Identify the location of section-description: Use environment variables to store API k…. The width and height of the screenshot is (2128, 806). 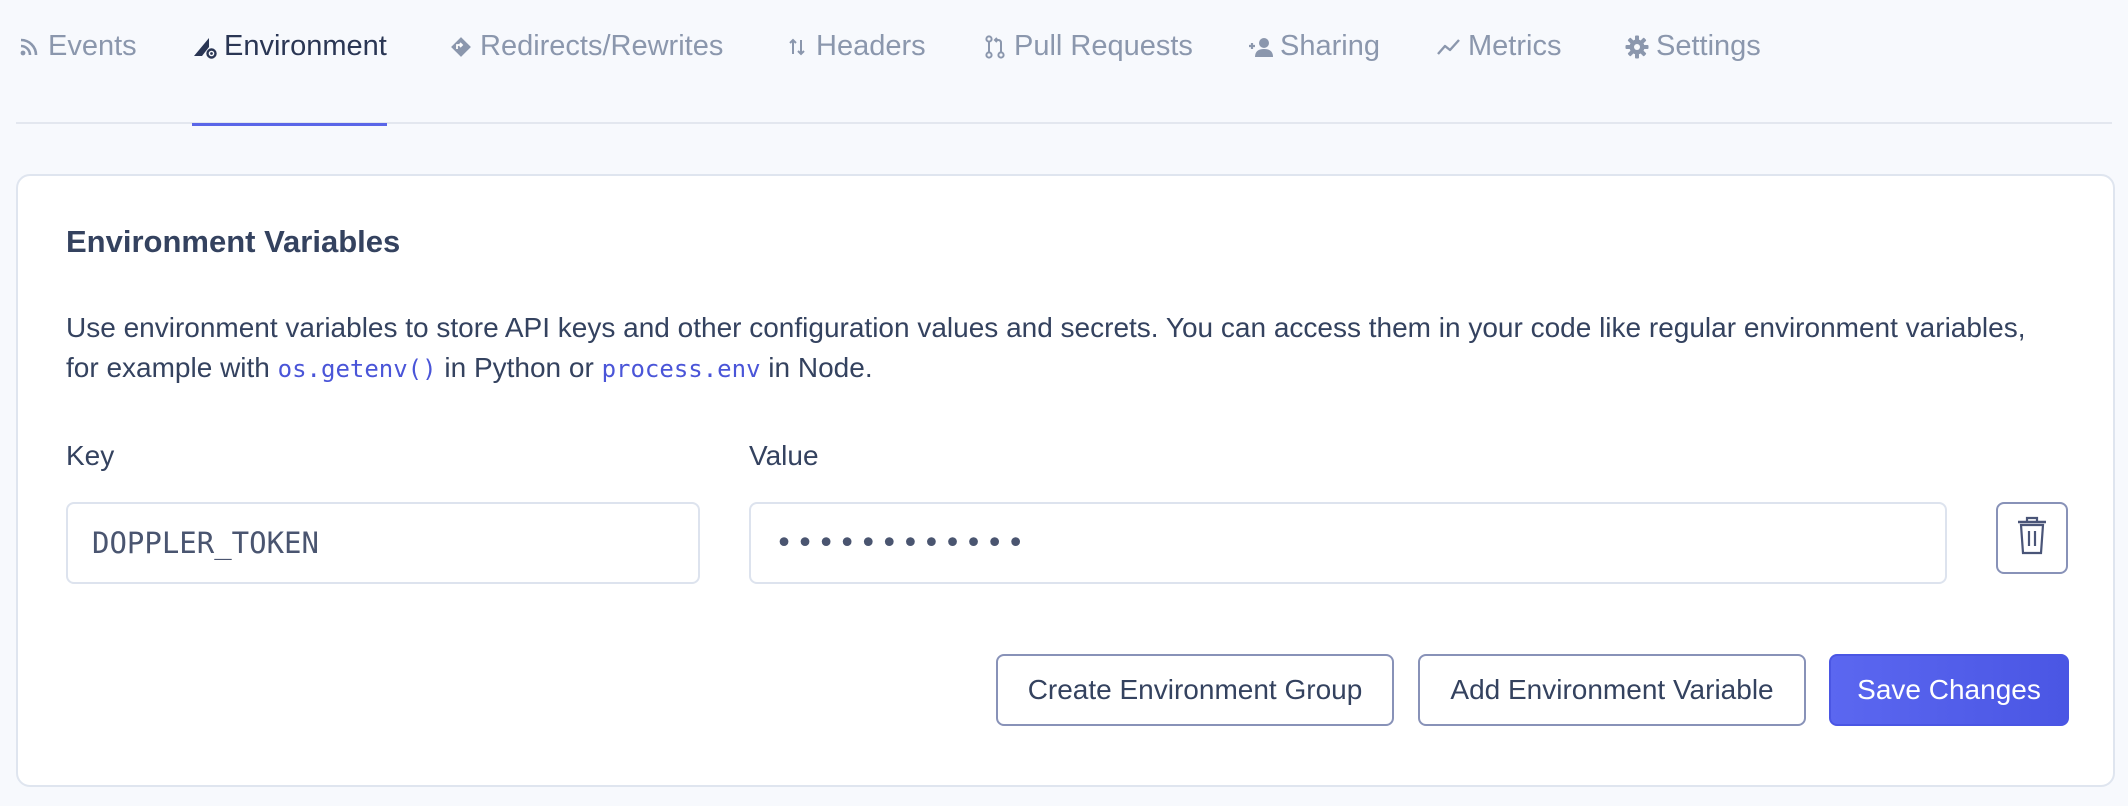
(1061, 348).